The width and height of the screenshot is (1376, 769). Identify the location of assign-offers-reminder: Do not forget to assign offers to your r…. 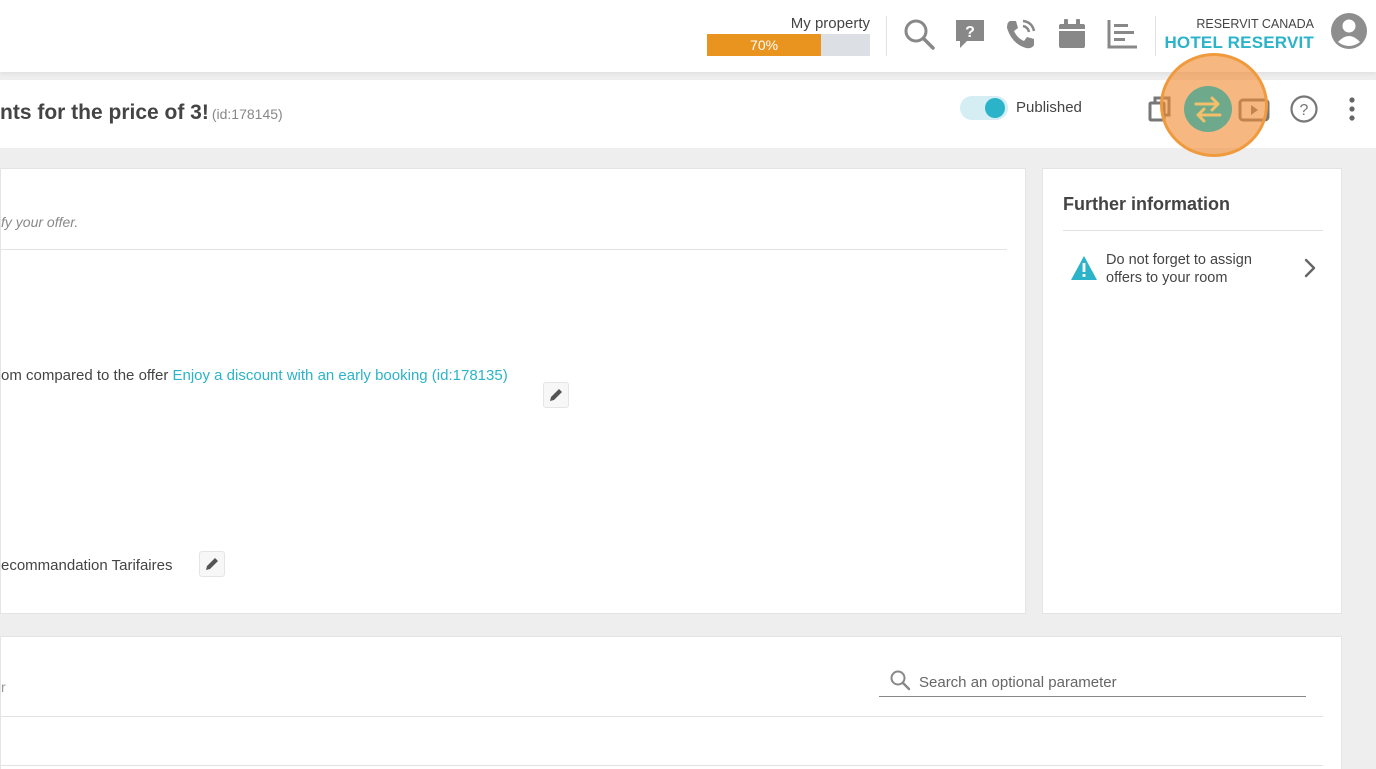
(1193, 269).